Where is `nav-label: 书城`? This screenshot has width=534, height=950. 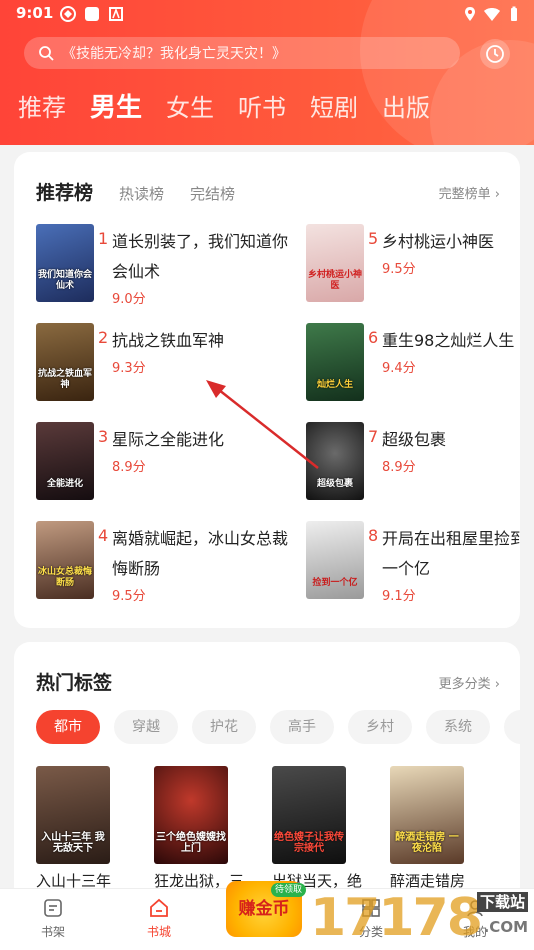
nav-label: 书城 is located at coordinates (158, 932).